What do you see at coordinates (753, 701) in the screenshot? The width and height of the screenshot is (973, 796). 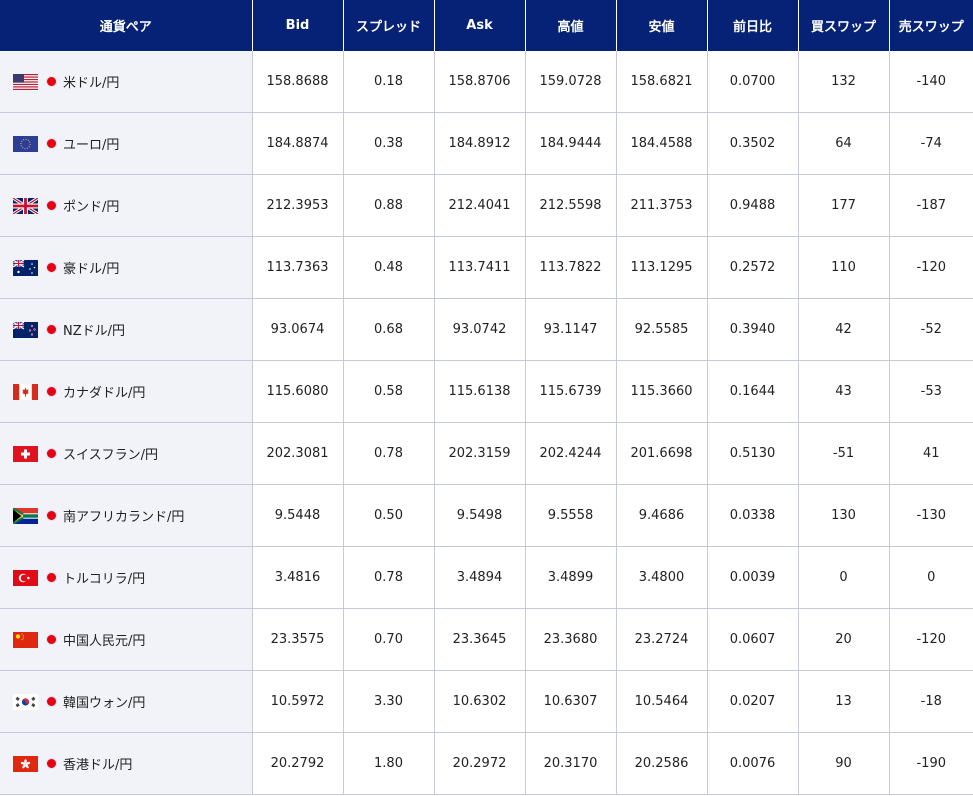 I see `change-value: 0.0207` at bounding box center [753, 701].